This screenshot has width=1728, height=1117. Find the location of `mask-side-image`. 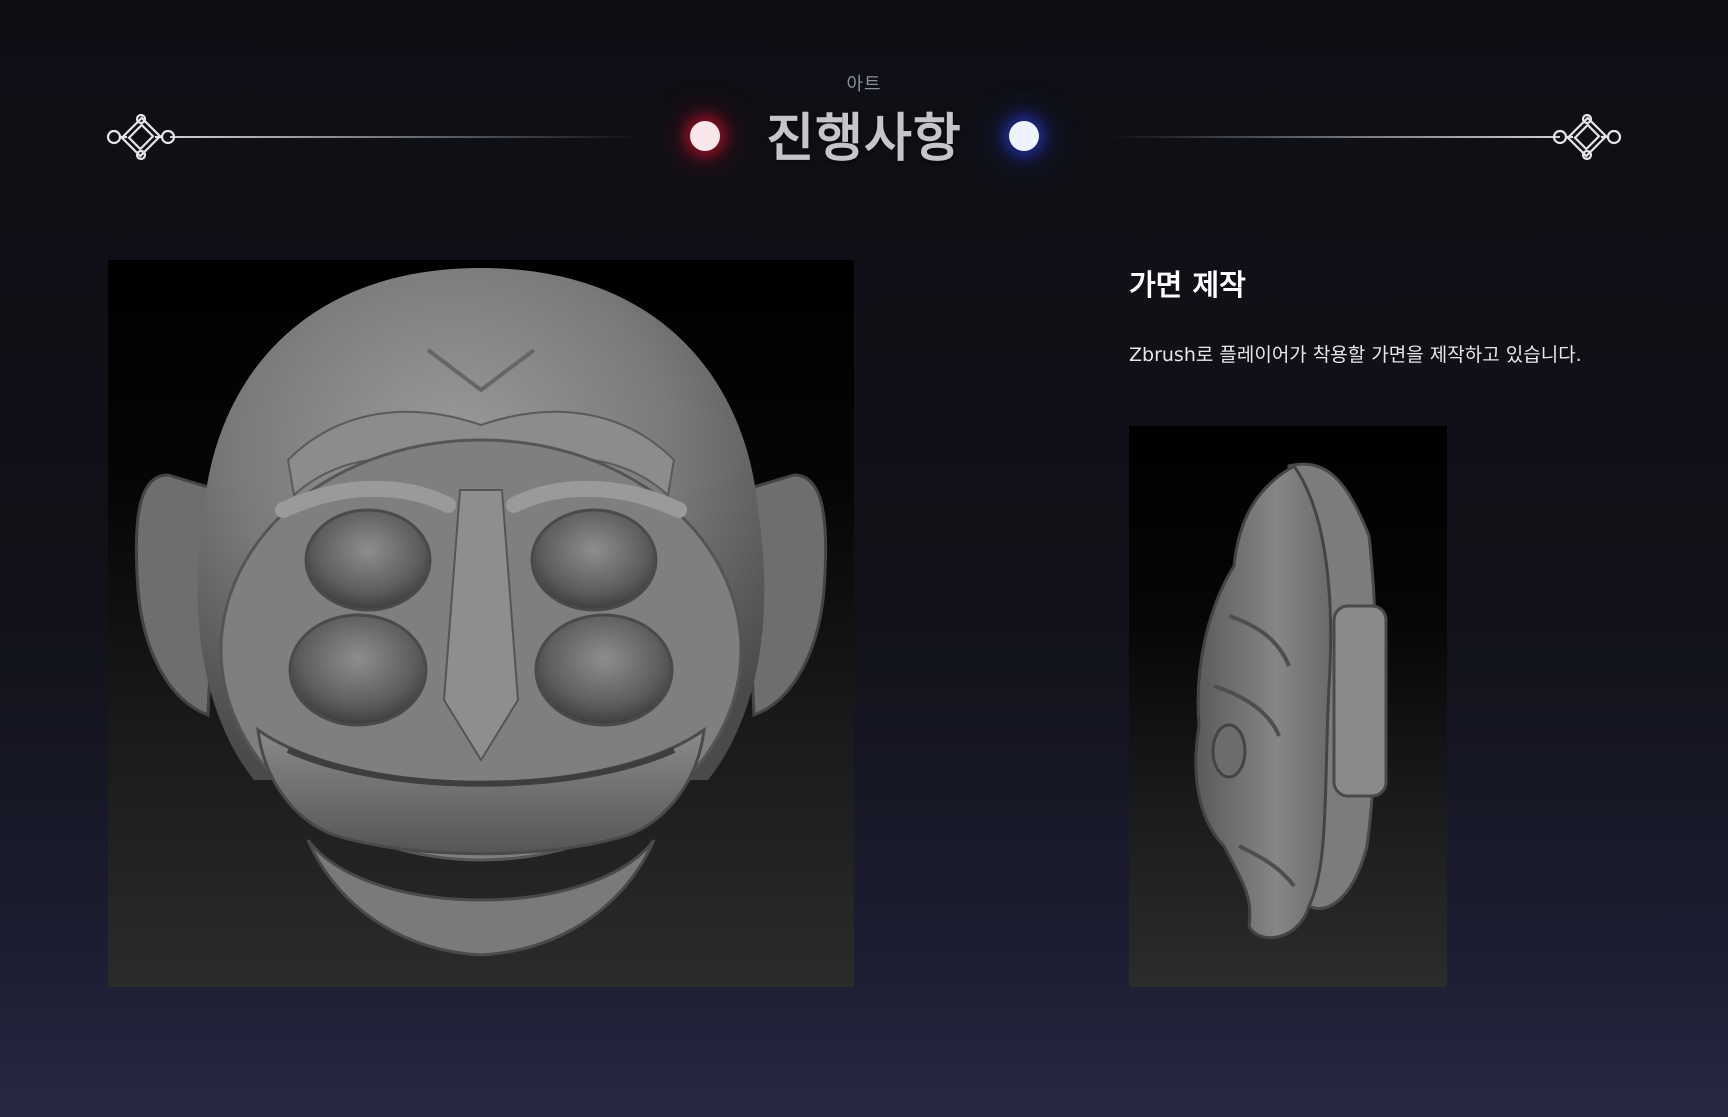

mask-side-image is located at coordinates (1288, 706).